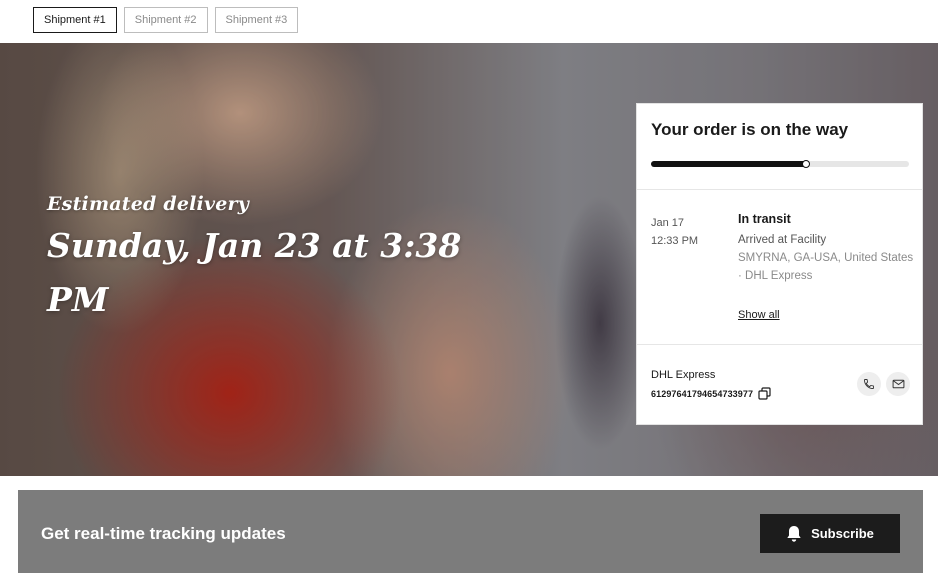 This screenshot has width=938, height=573. I want to click on shipment-tabs: Shipment #1 Shipment #2 Shipment #3, so click(166, 20).